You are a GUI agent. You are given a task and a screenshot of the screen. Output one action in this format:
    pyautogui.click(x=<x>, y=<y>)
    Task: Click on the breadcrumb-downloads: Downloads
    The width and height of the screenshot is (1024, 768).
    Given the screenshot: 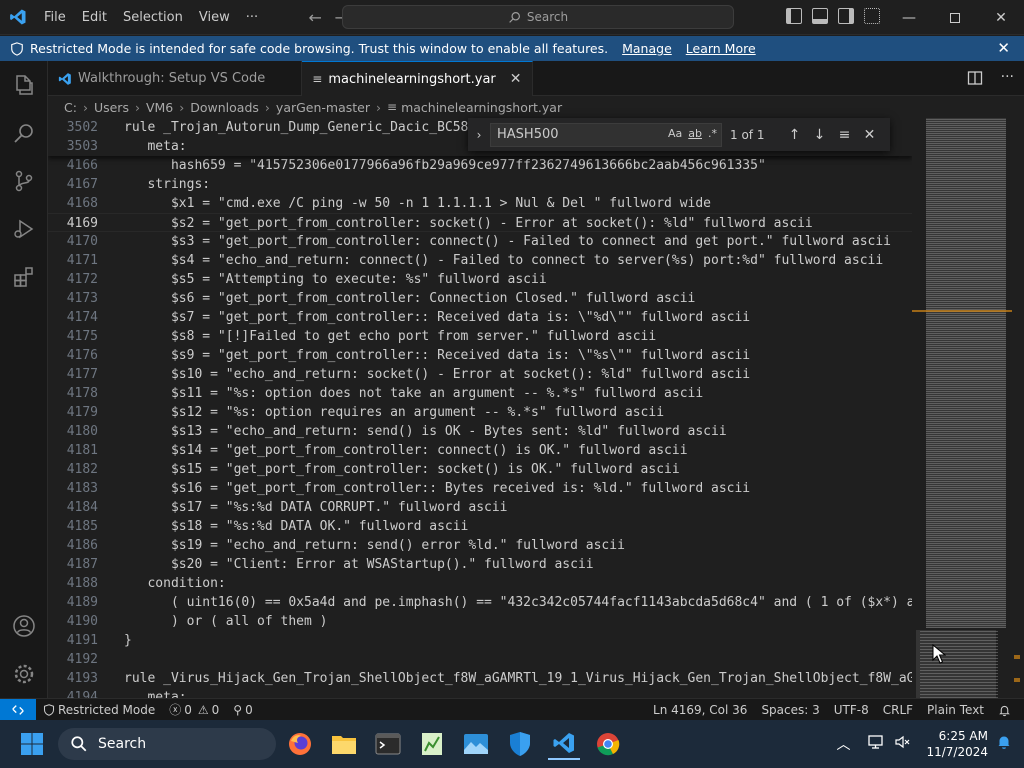 What is the action you would take?
    pyautogui.click(x=224, y=107)
    